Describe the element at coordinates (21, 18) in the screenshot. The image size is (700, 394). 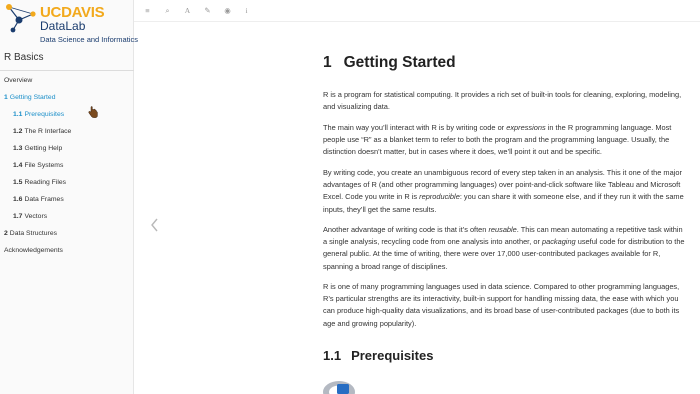
I see `network-graph-icon` at that location.